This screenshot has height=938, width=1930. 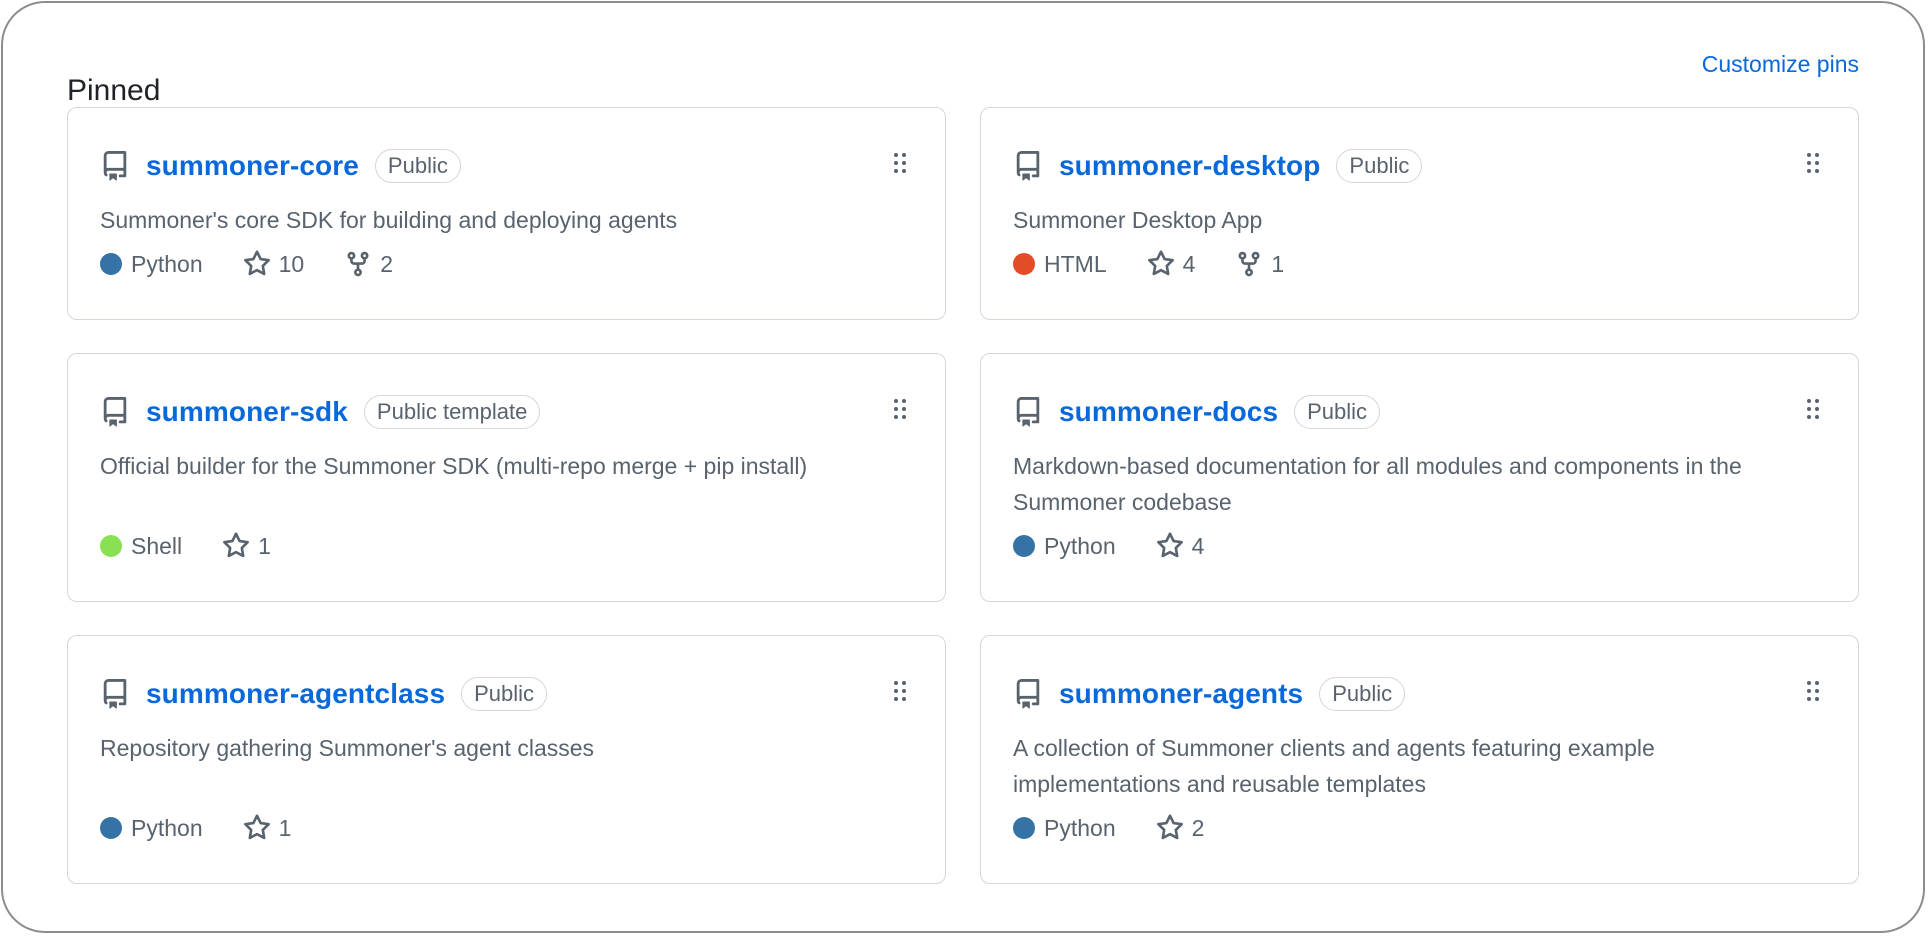 What do you see at coordinates (386, 263) in the screenshot?
I see `forks-count: 2` at bounding box center [386, 263].